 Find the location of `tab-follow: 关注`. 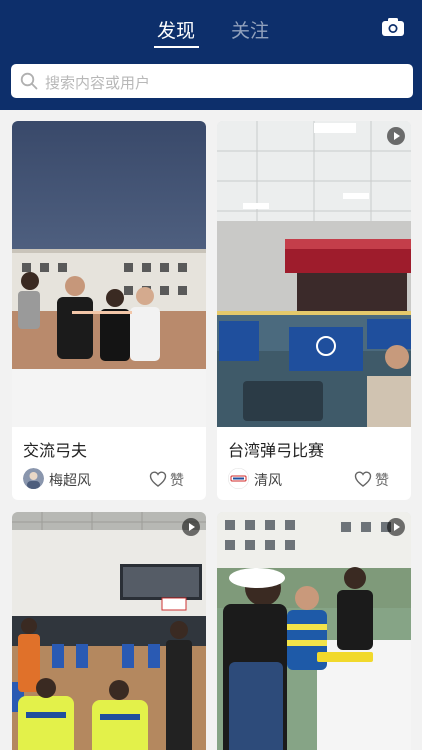

tab-follow: 关注 is located at coordinates (250, 29).